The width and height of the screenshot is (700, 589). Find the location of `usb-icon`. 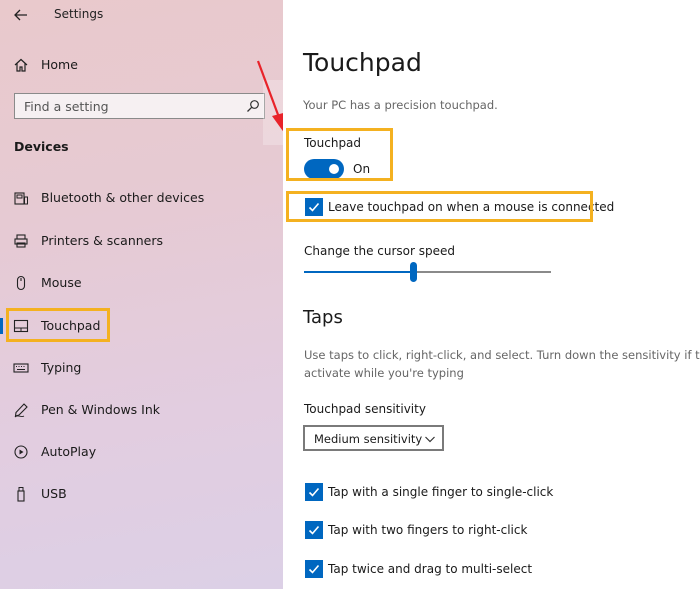

usb-icon is located at coordinates (21, 494).